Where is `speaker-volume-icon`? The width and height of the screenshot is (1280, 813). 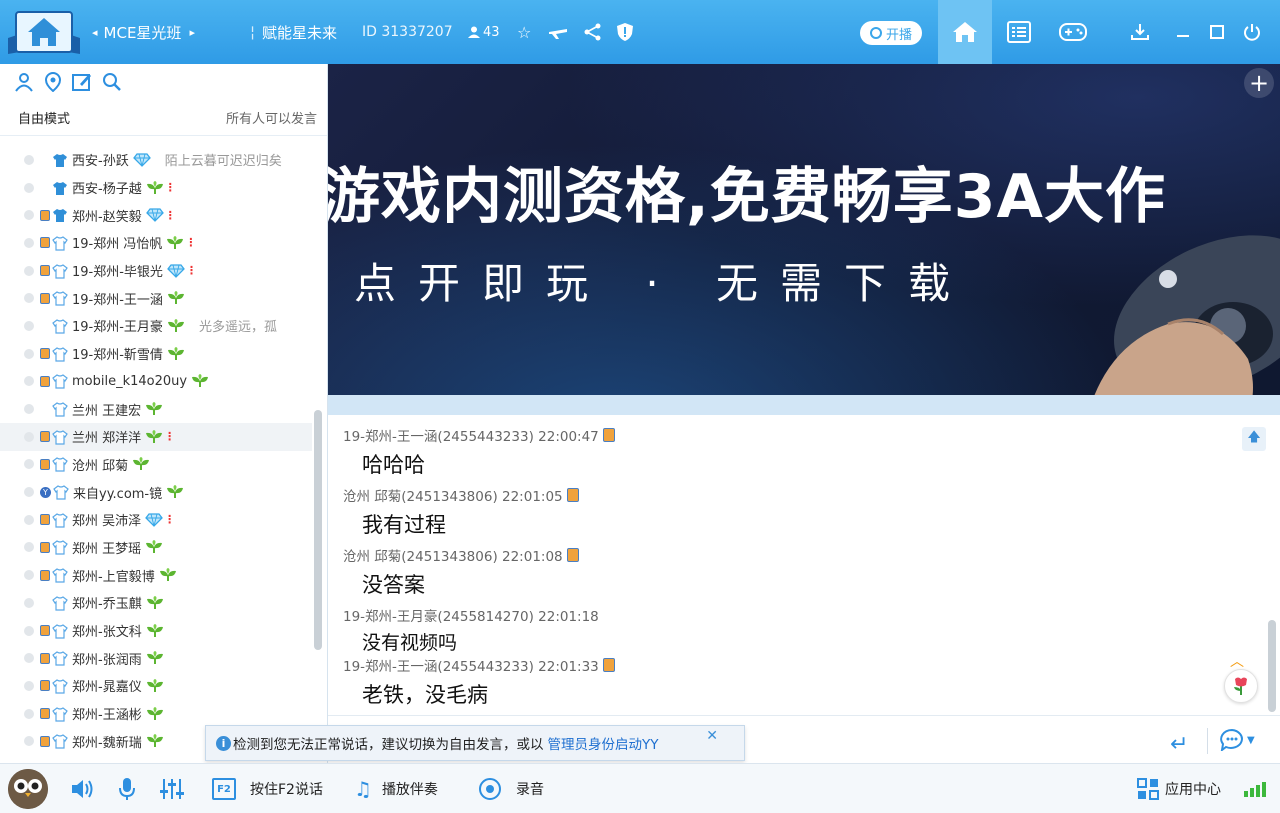
speaker-volume-icon is located at coordinates (82, 788).